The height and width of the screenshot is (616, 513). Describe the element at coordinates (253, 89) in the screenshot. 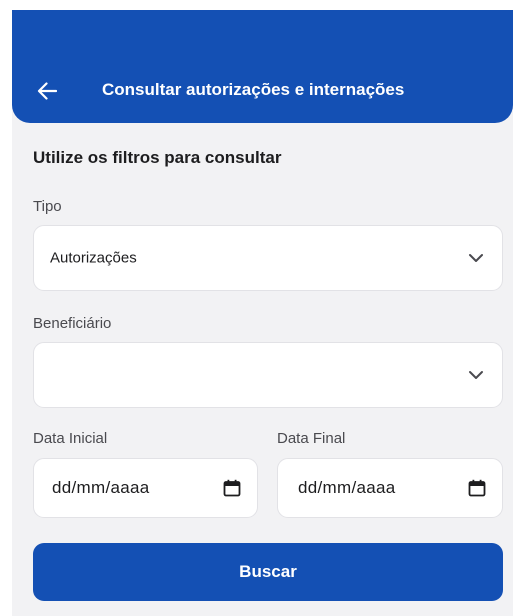

I see `page-title: Consultar autorizações e internações` at that location.